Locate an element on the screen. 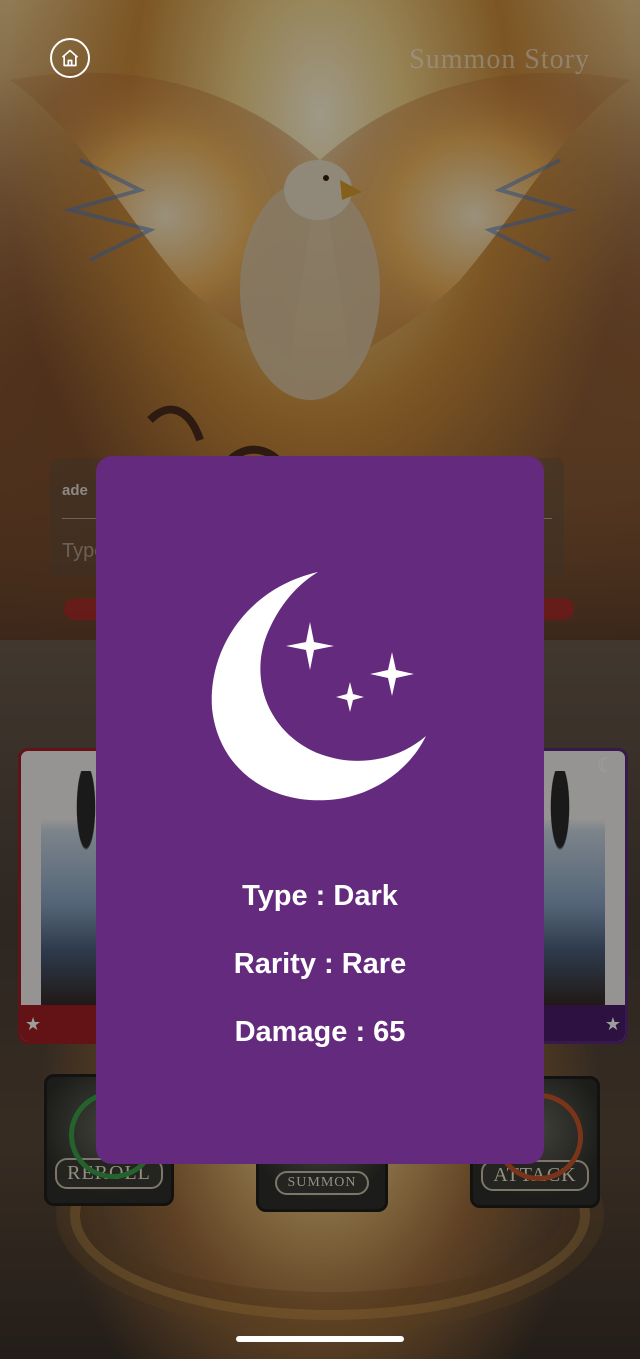 The width and height of the screenshot is (640, 1359). home-button is located at coordinates (70, 58).